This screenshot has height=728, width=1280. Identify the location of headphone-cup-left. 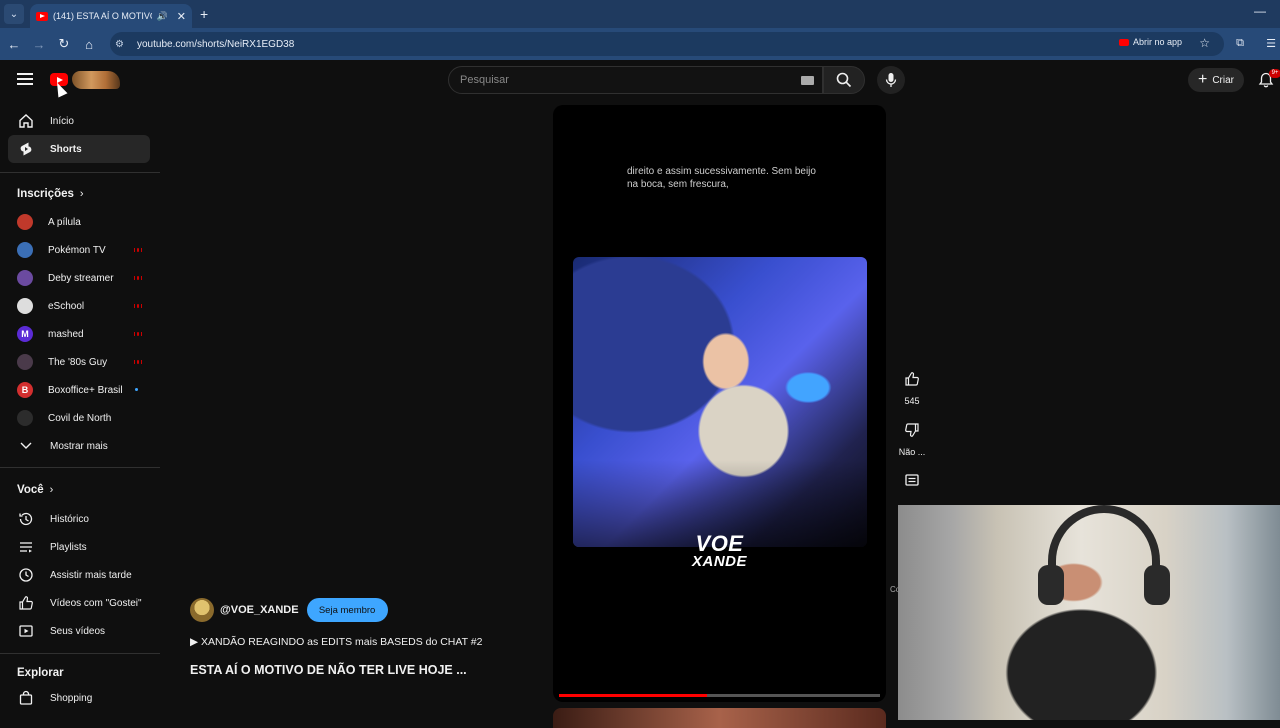
(1051, 585).